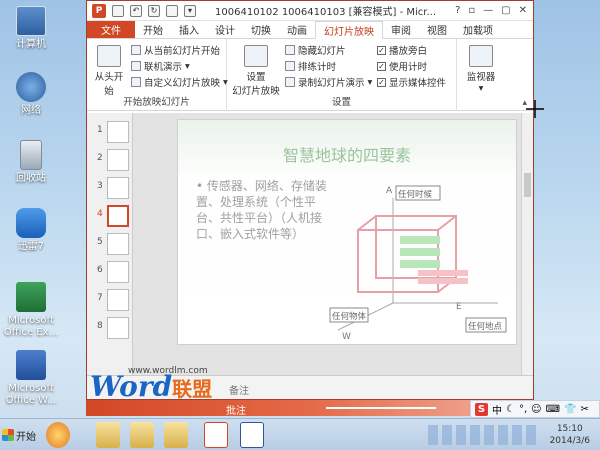 Image resolution: width=600 pixels, height=450 pixels. I want to click on tab-design: 设计, so click(225, 29).